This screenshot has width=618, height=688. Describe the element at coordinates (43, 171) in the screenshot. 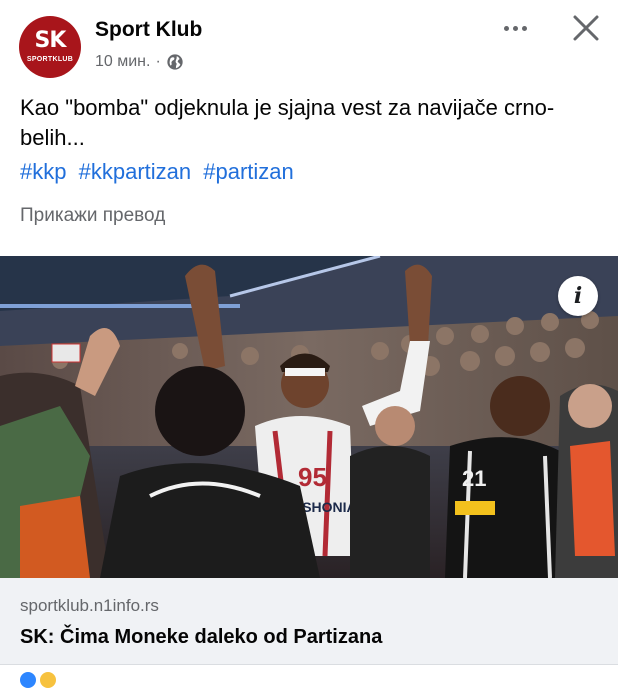

I see `hashtag-kkp: #kkp` at that location.